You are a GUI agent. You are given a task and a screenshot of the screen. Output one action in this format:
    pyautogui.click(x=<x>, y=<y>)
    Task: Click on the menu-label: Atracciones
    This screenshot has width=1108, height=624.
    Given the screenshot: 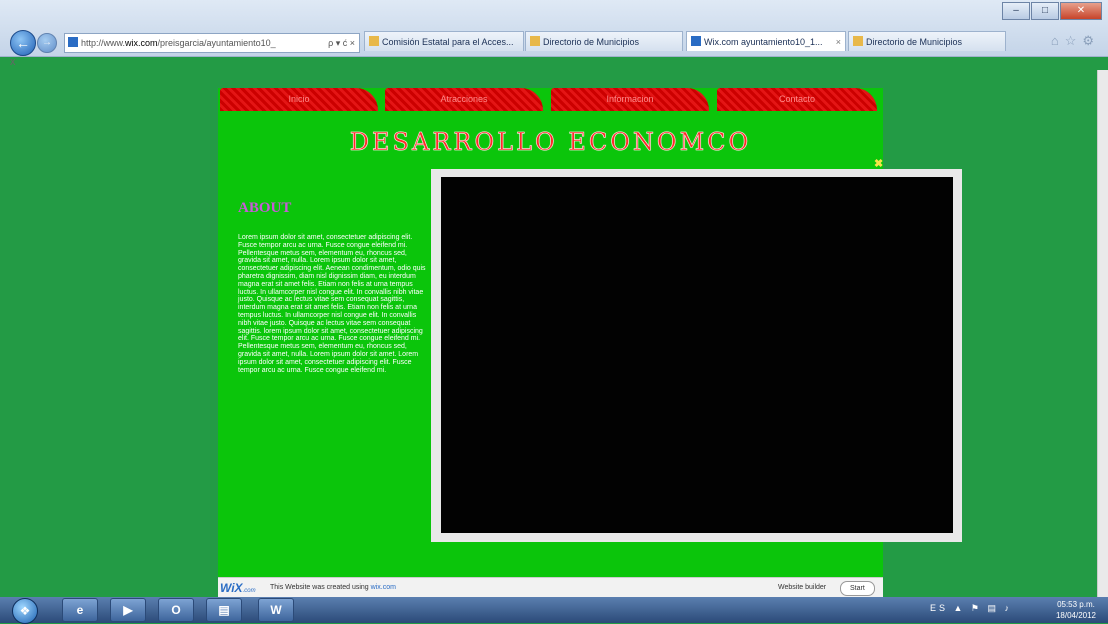 What is the action you would take?
    pyautogui.click(x=464, y=99)
    